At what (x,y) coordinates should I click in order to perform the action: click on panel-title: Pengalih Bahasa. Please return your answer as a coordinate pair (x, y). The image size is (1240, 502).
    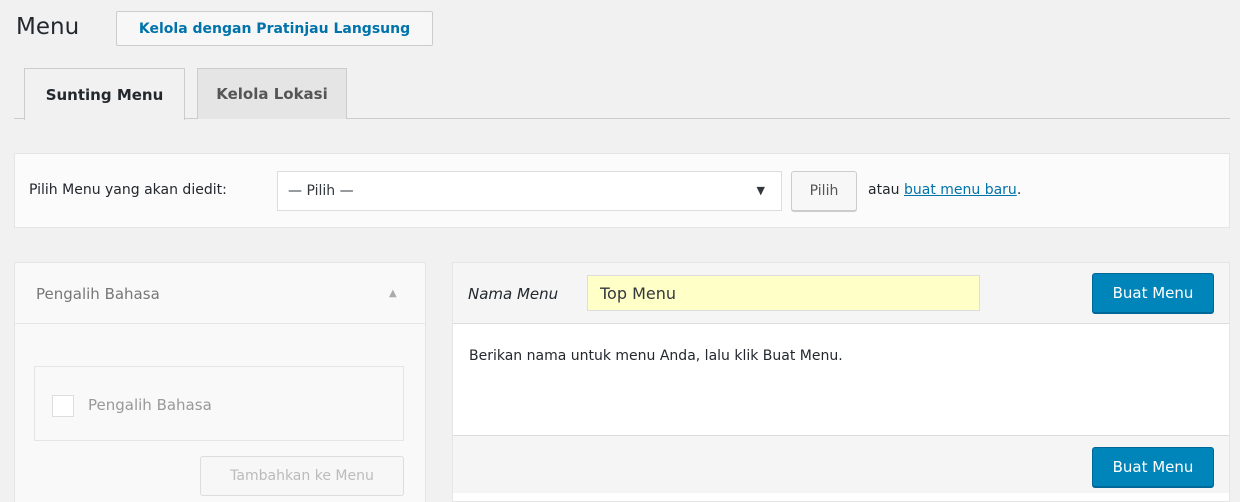
    Looking at the image, I should click on (98, 294).